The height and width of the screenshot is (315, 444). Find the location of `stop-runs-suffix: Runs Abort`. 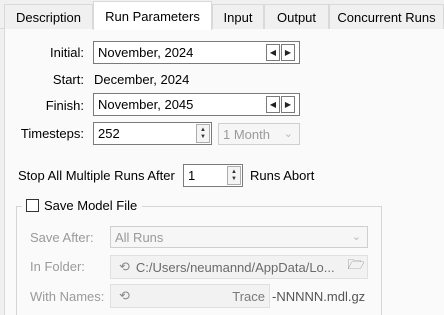

stop-runs-suffix: Runs Abort is located at coordinates (282, 175).